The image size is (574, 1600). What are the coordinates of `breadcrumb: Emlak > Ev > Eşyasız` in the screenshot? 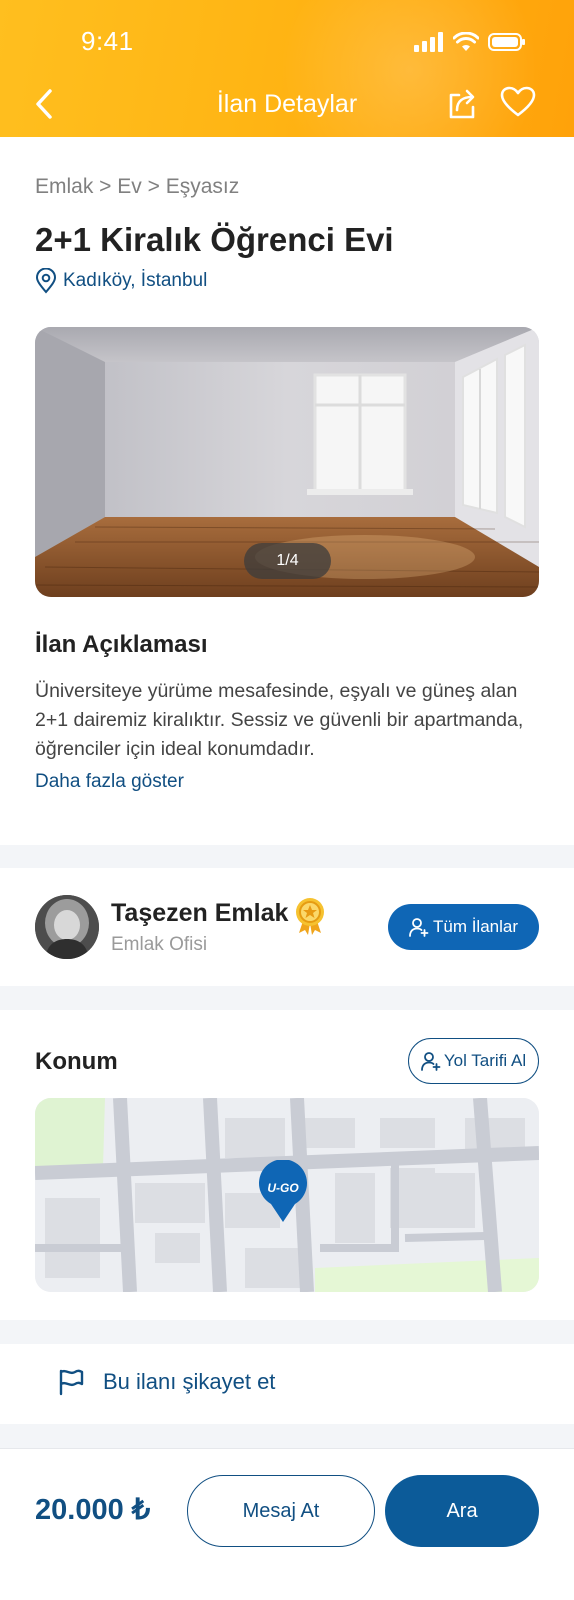 It's located at (137, 186).